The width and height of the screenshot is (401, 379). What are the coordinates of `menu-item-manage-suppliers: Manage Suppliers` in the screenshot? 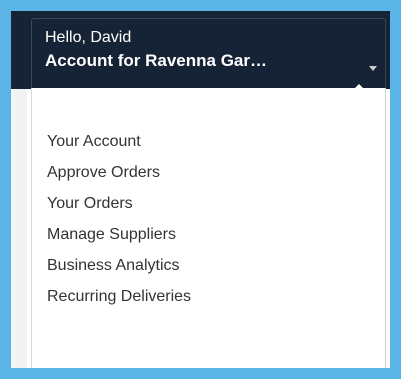 It's located at (119, 234).